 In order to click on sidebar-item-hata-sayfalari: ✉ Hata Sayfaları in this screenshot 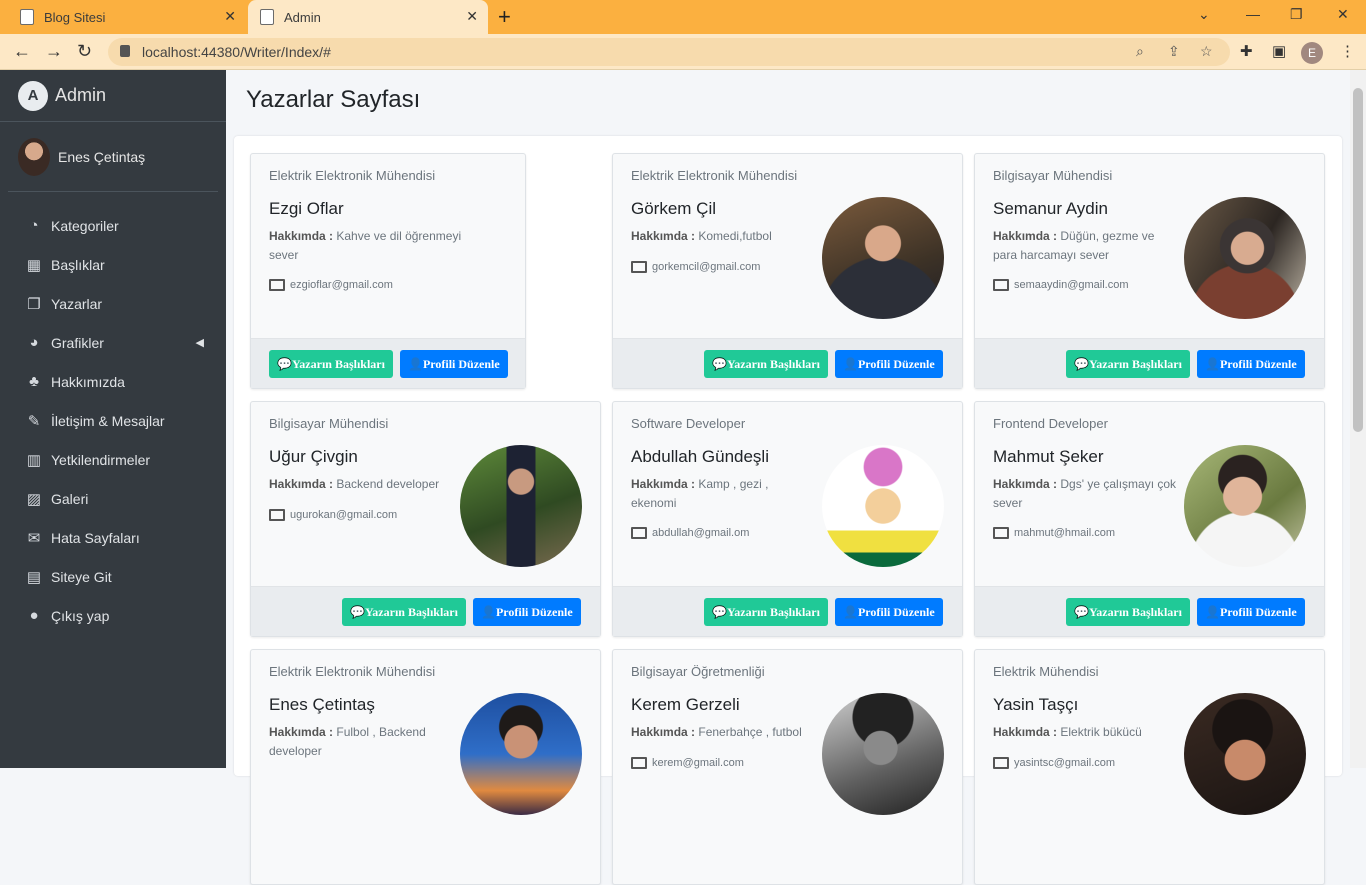, I will do `click(113, 537)`.